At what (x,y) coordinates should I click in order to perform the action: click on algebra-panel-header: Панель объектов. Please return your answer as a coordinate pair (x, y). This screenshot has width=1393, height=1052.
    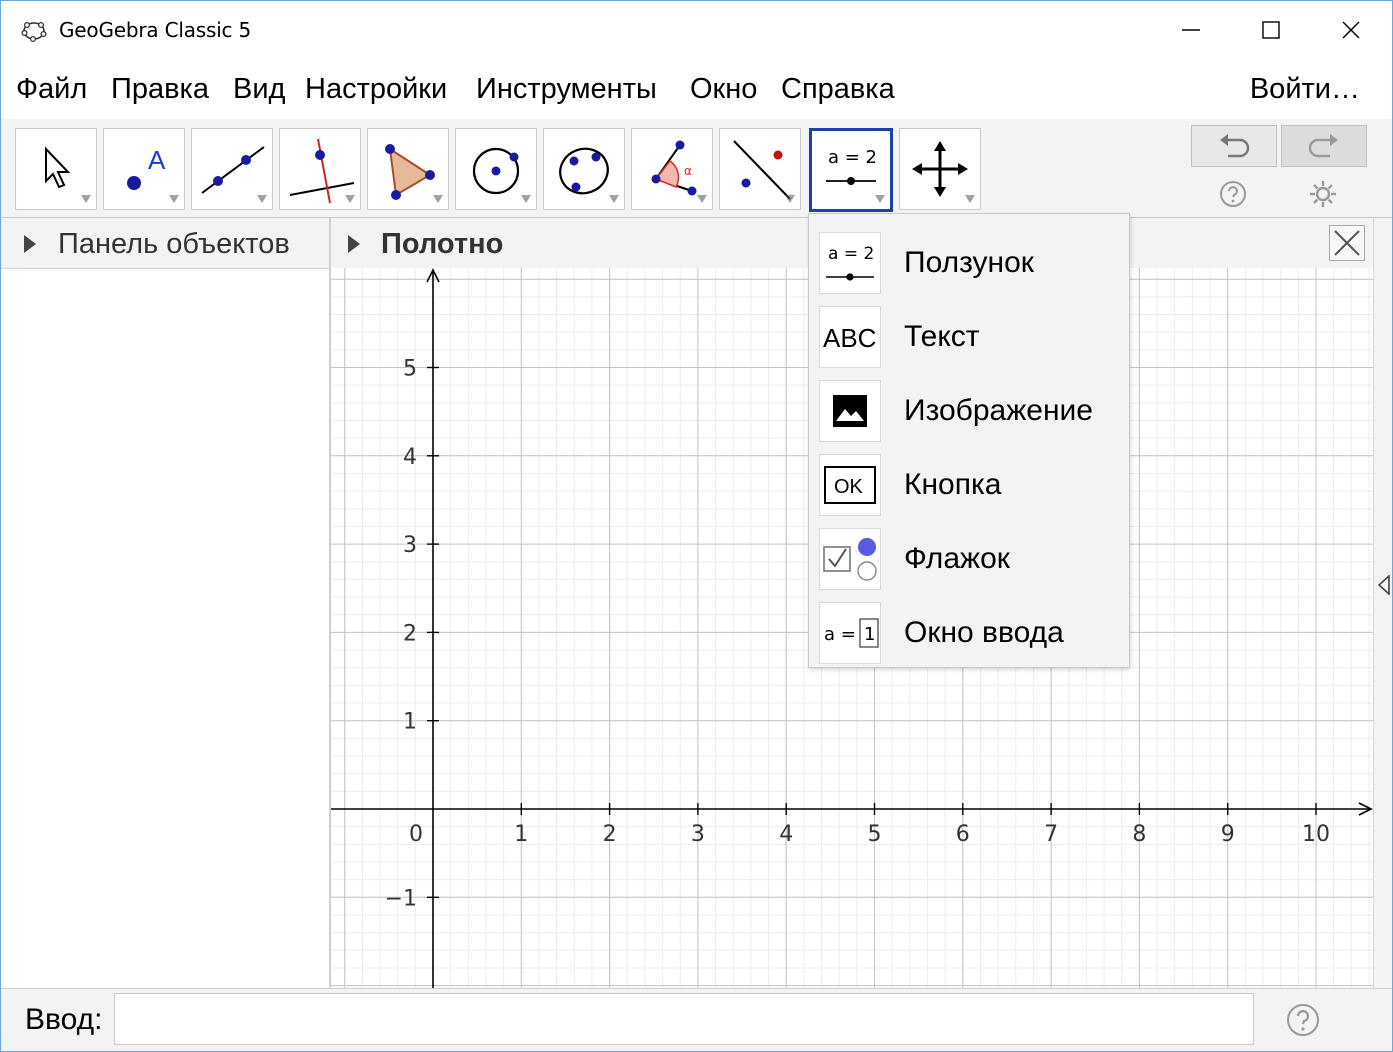
    Looking at the image, I should click on (165, 243).